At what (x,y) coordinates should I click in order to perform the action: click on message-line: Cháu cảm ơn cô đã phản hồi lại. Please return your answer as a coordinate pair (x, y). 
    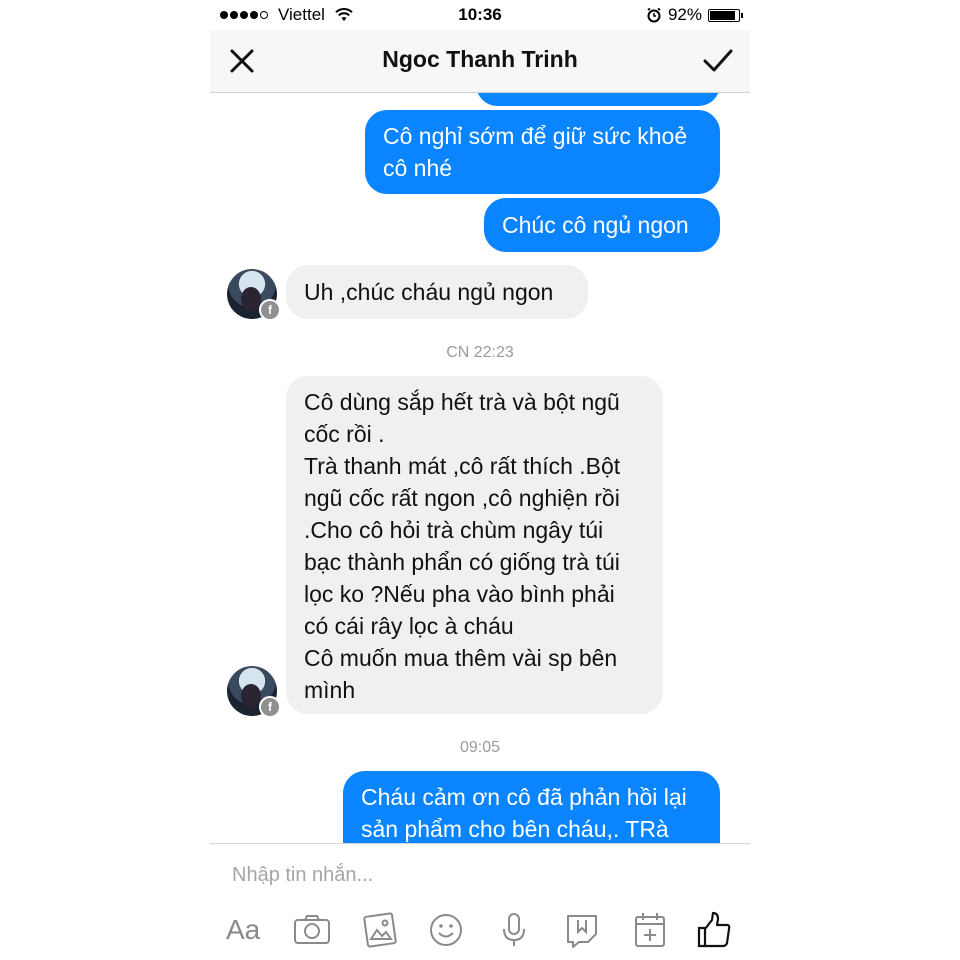
    Looking at the image, I should click on (524, 797).